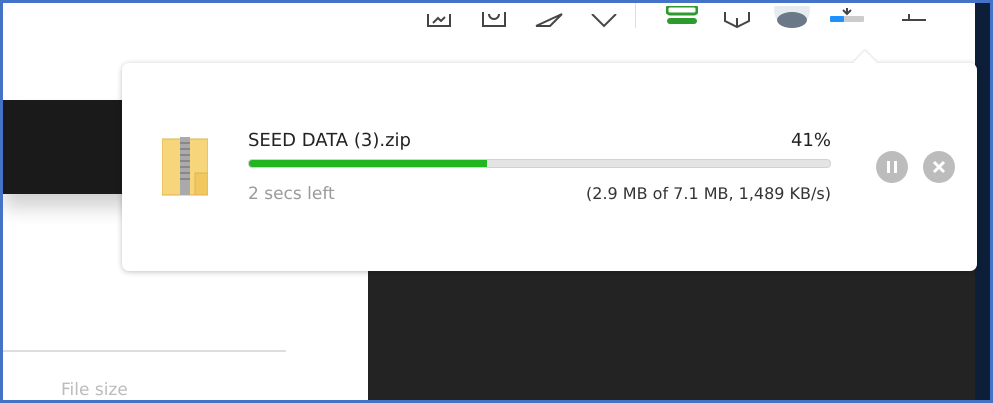  What do you see at coordinates (810, 140) in the screenshot?
I see `download-percent: 41%` at bounding box center [810, 140].